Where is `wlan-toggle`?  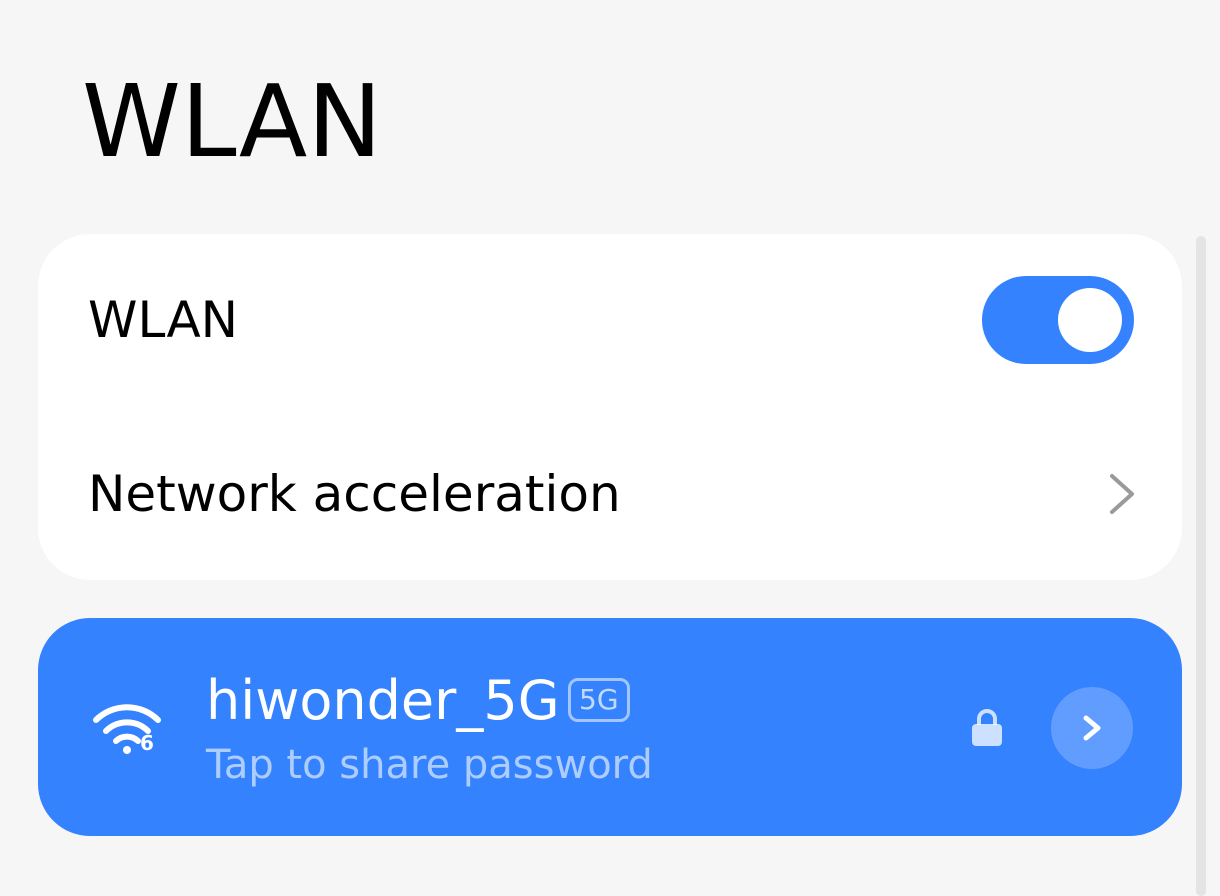 wlan-toggle is located at coordinates (1058, 320).